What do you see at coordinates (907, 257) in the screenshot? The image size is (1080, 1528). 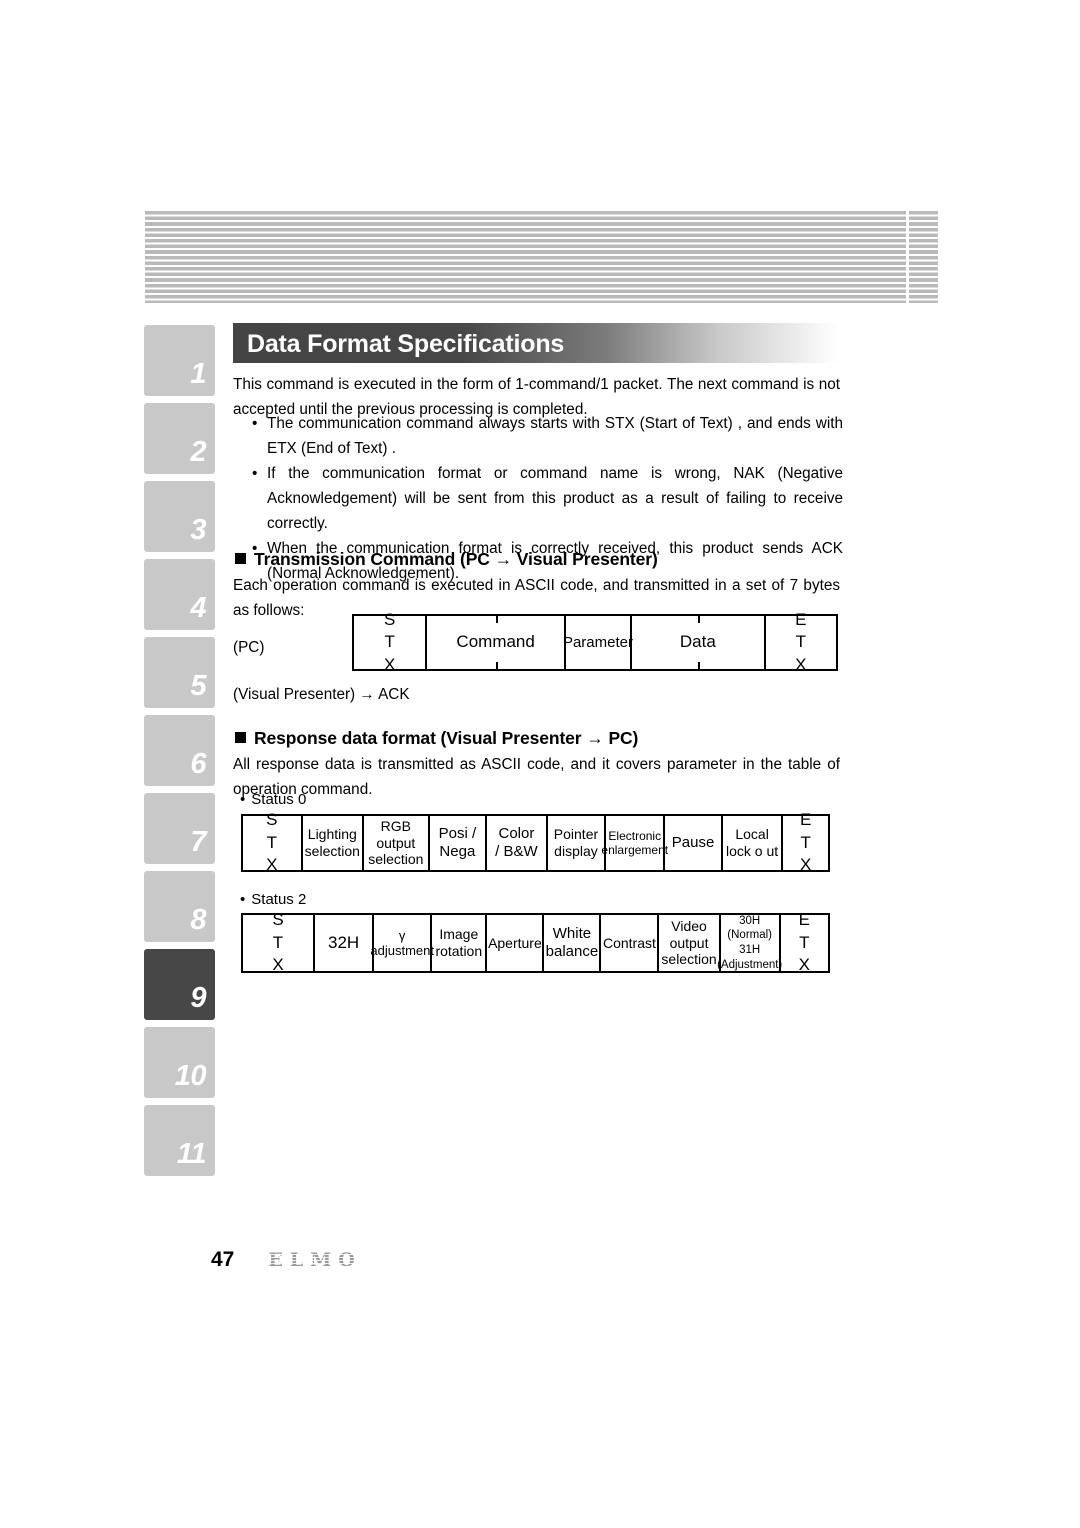 I see `striped-header-gap` at bounding box center [907, 257].